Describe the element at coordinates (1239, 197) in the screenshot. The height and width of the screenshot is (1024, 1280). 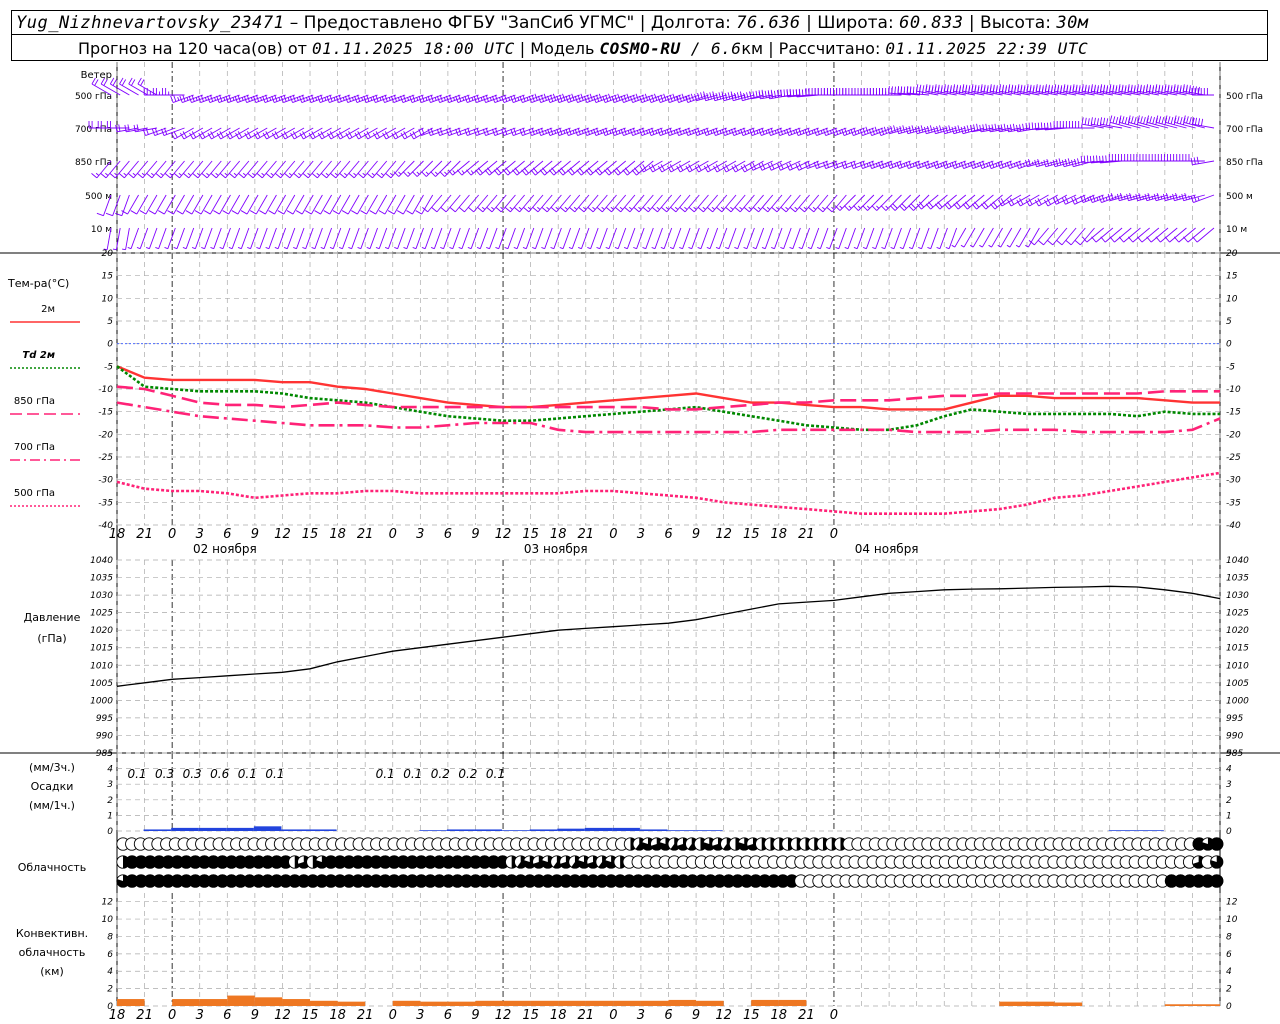
I see `wind-level-label-right: 500 м` at that location.